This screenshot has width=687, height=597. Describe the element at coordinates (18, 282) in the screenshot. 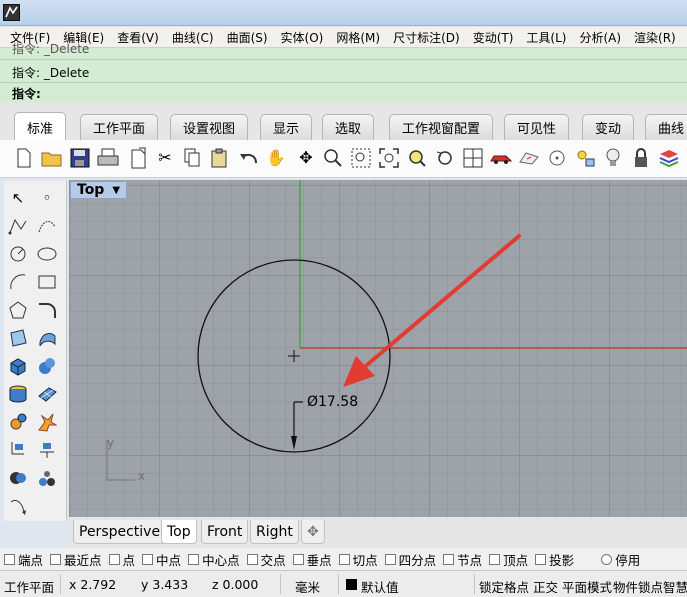

I see `arc-tool-icon` at that location.